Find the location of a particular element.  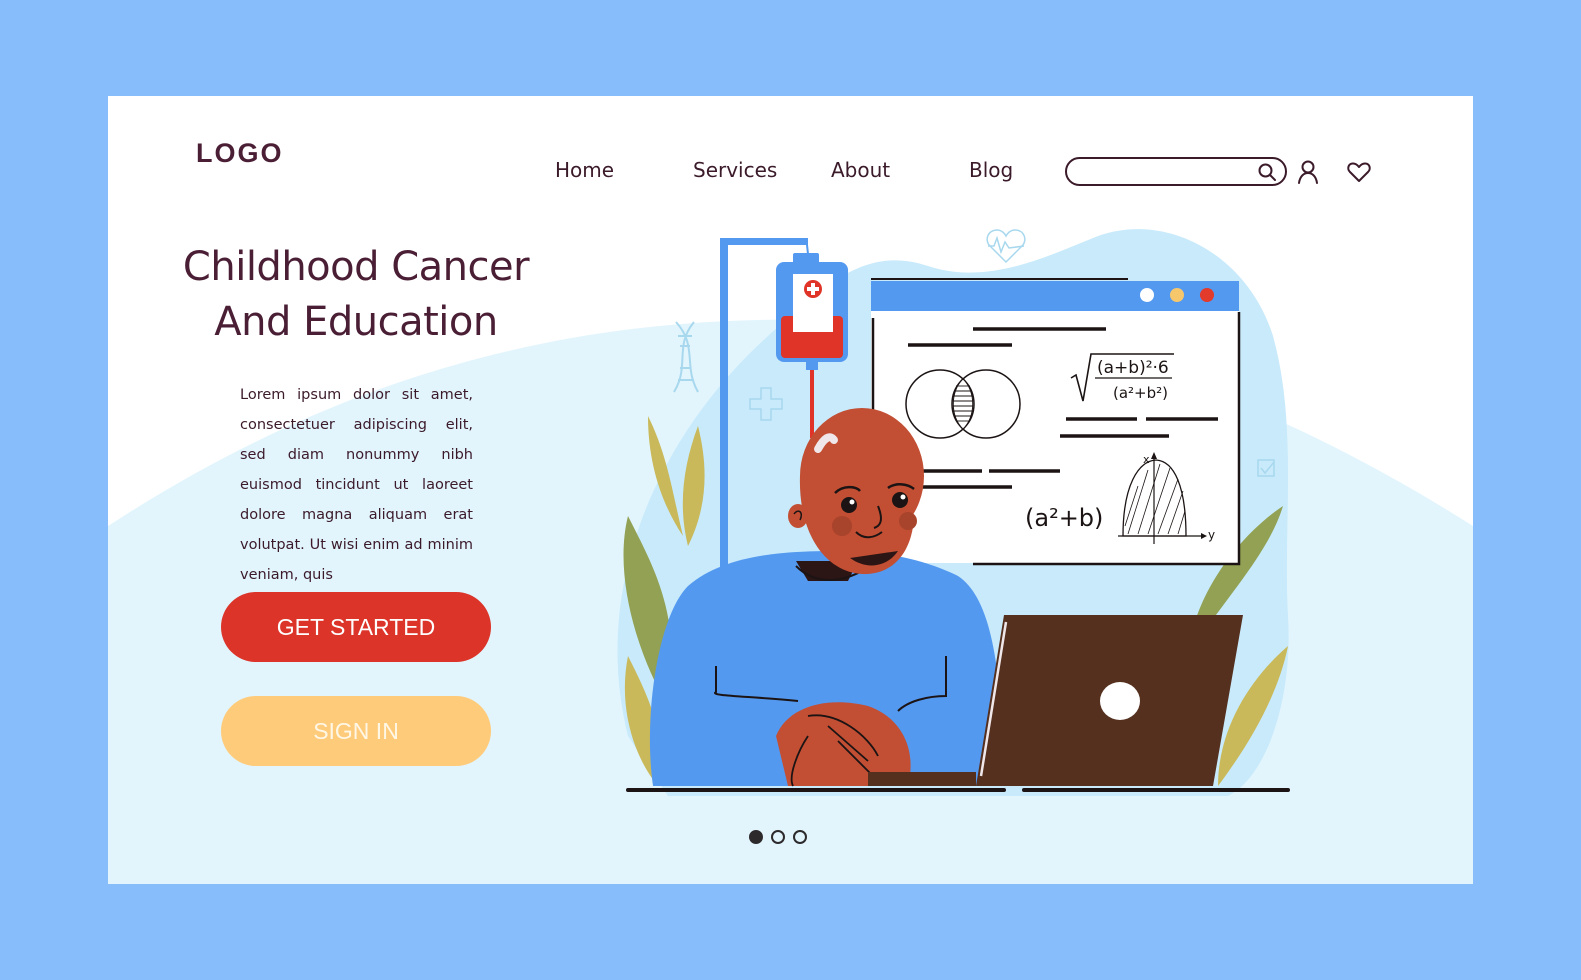

nav-about: About is located at coordinates (860, 170).